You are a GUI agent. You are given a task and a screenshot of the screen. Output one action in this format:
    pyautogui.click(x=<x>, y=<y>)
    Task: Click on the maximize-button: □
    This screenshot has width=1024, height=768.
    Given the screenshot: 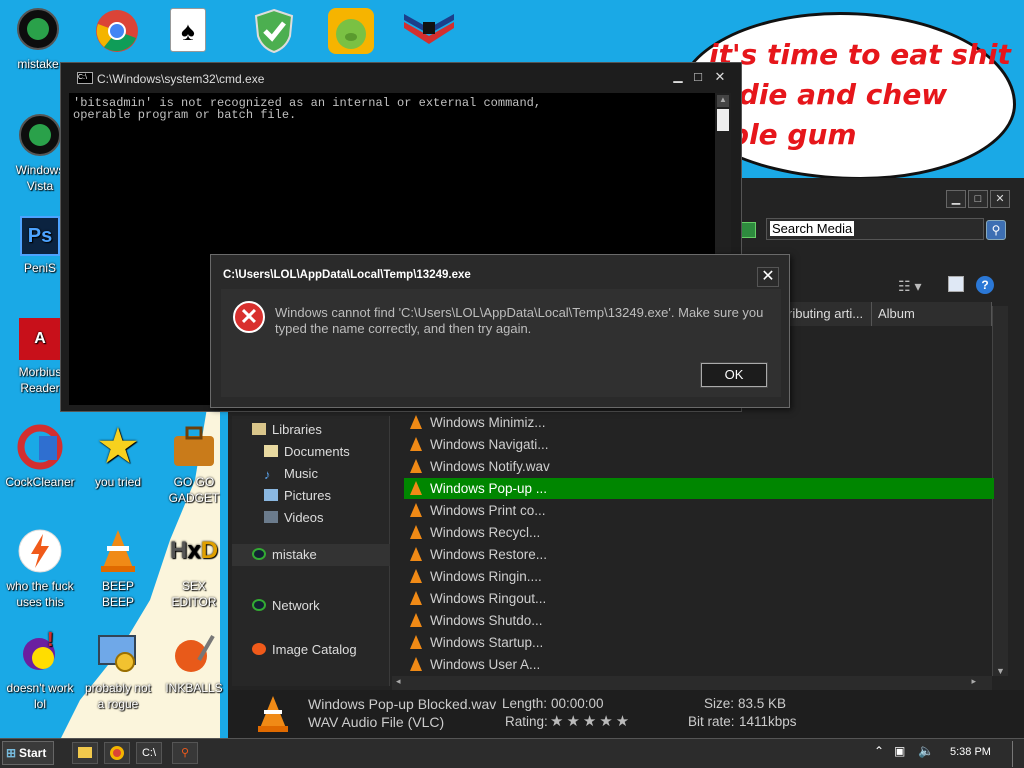 What is the action you would take?
    pyautogui.click(x=978, y=199)
    